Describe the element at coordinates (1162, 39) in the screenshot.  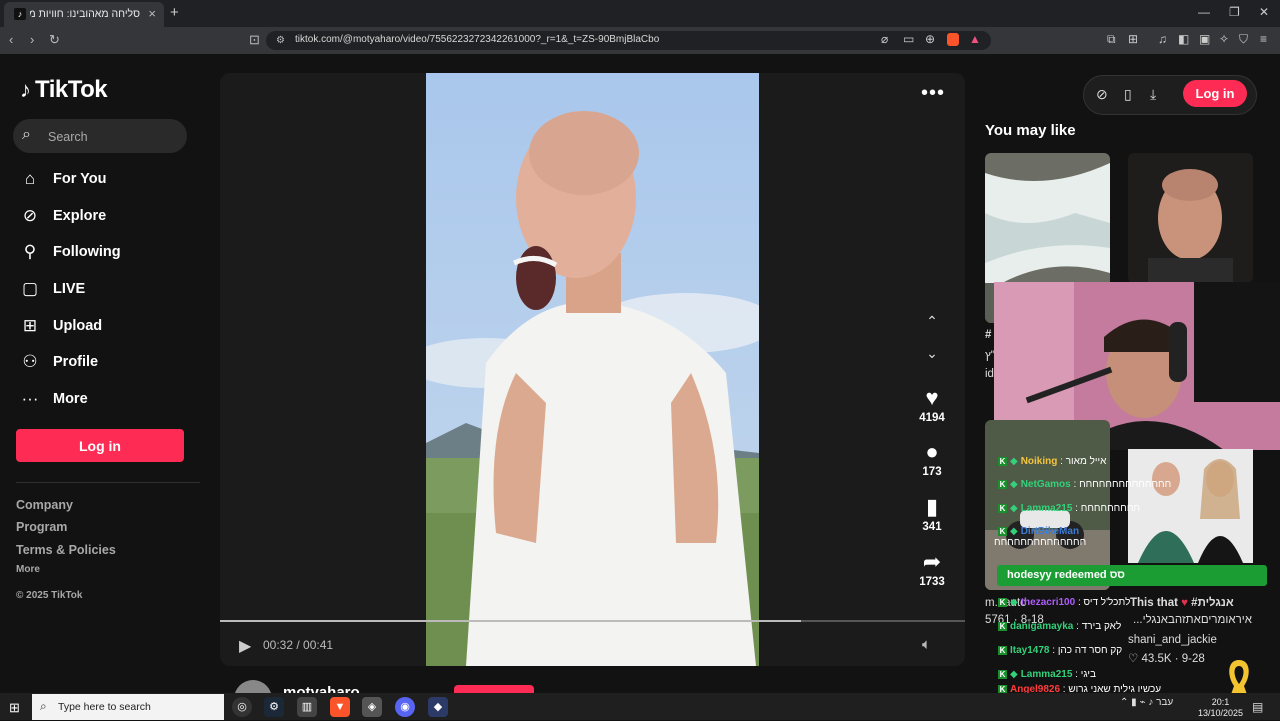
I see `media-icon: ♫` at that location.